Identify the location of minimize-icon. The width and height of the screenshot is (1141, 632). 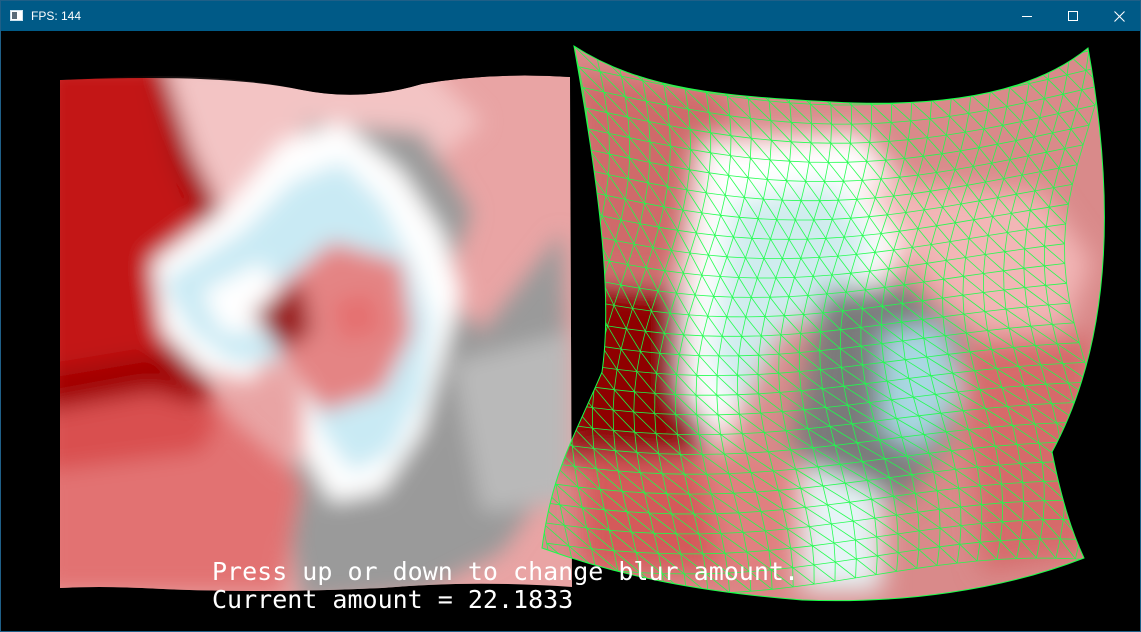
(1027, 16).